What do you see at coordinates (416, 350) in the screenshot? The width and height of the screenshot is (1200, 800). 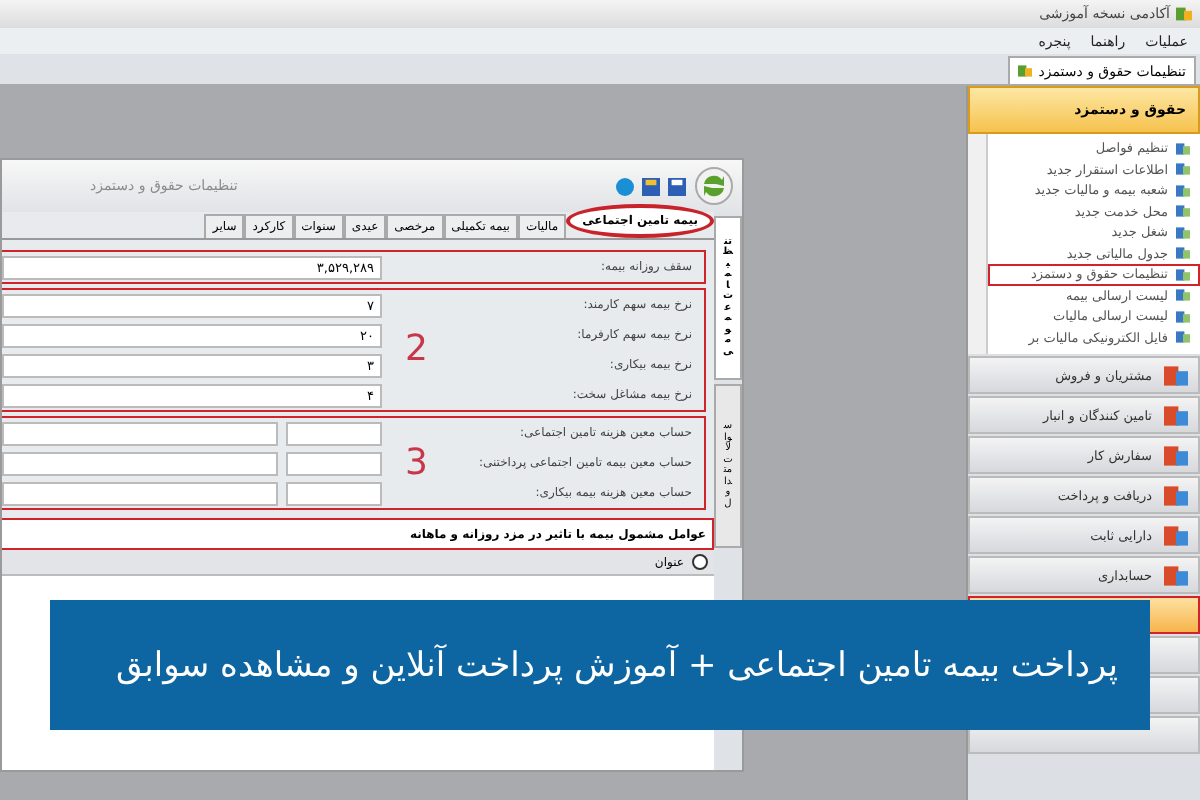 I see `annotation-number: 2` at bounding box center [416, 350].